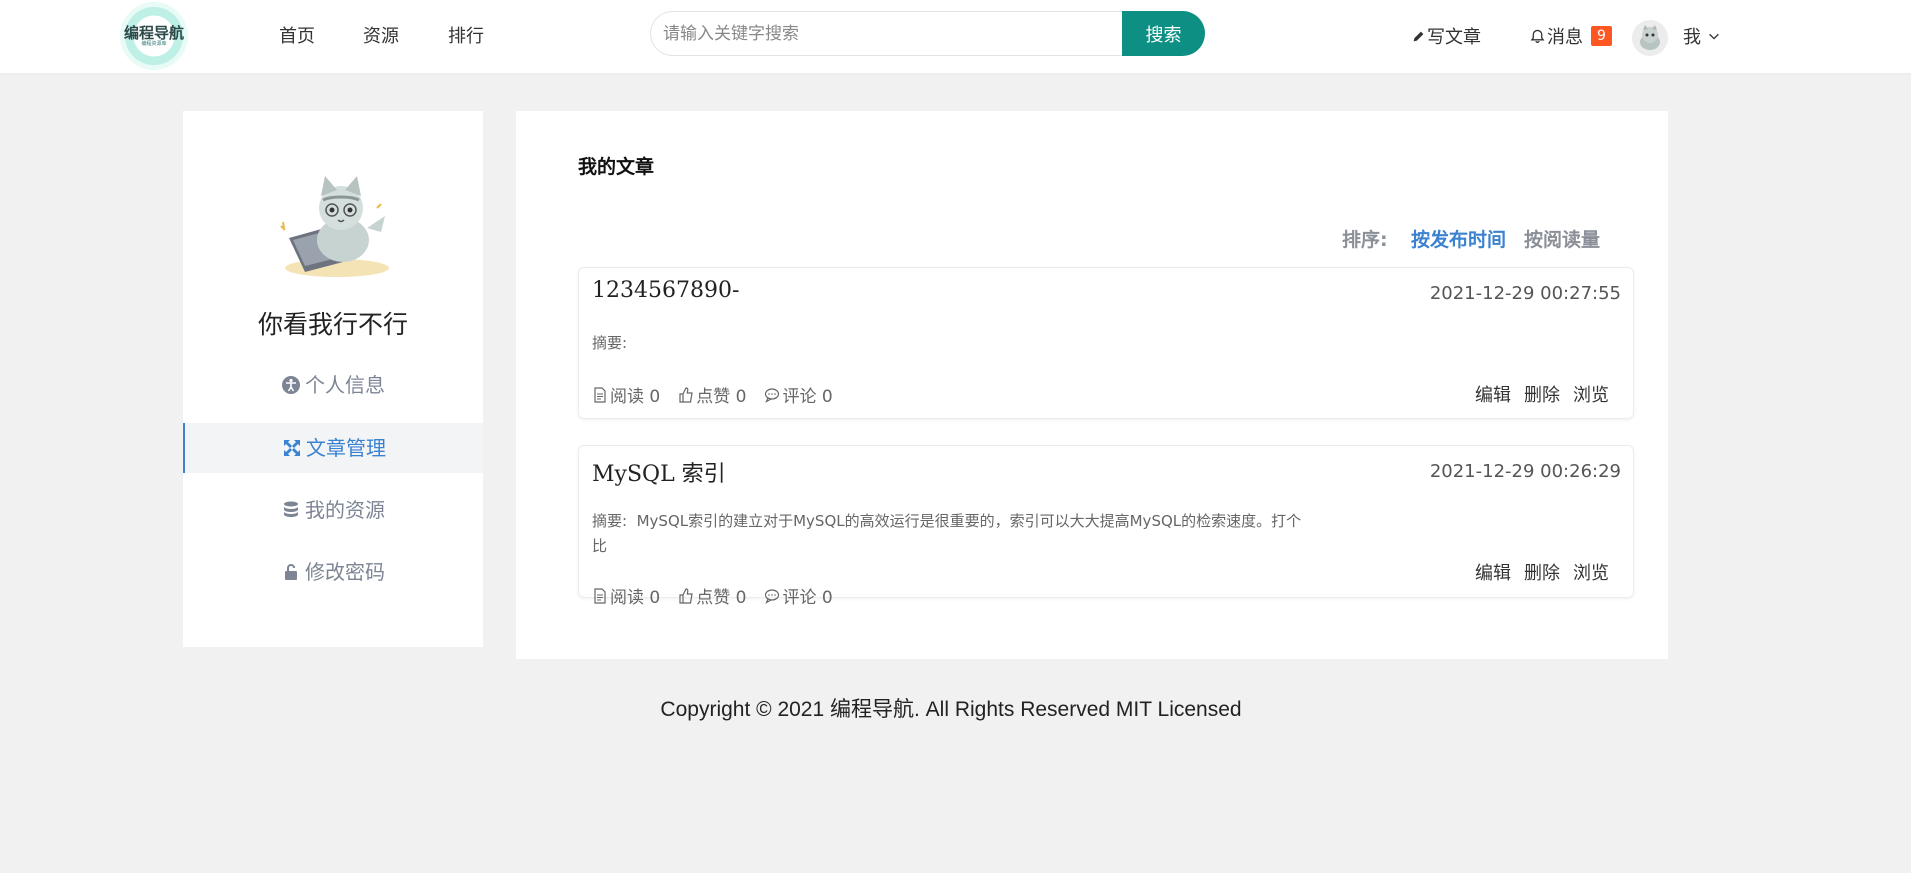 This screenshot has height=873, width=1911. What do you see at coordinates (600, 546) in the screenshot?
I see `summary-text-continued: 比` at bounding box center [600, 546].